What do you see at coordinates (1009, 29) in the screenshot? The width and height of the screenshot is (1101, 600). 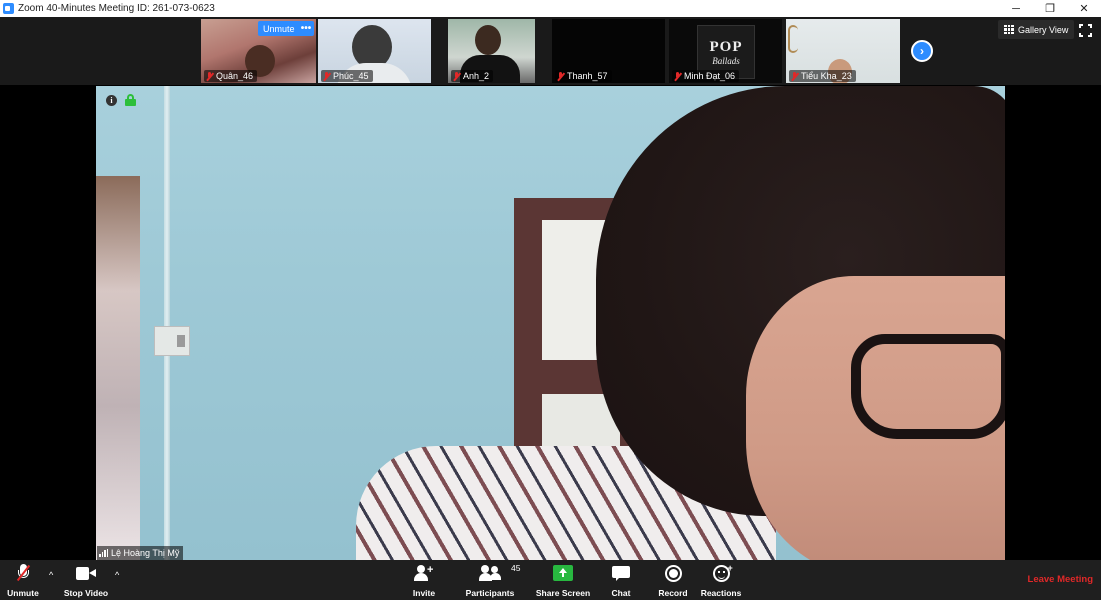 I see `grid-icon` at bounding box center [1009, 29].